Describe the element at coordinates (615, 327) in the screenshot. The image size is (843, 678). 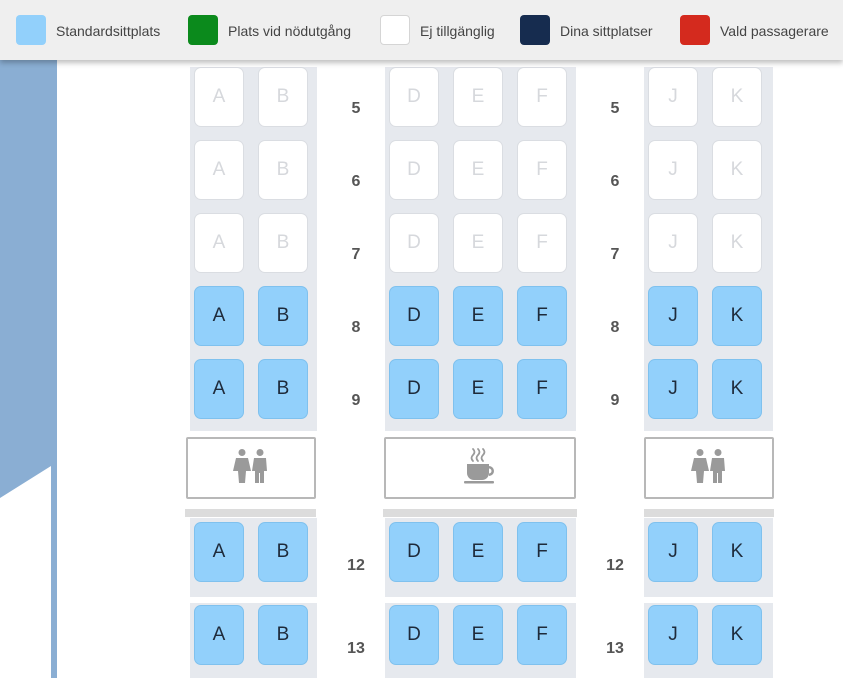
I see `row-number-8-right: 8` at that location.